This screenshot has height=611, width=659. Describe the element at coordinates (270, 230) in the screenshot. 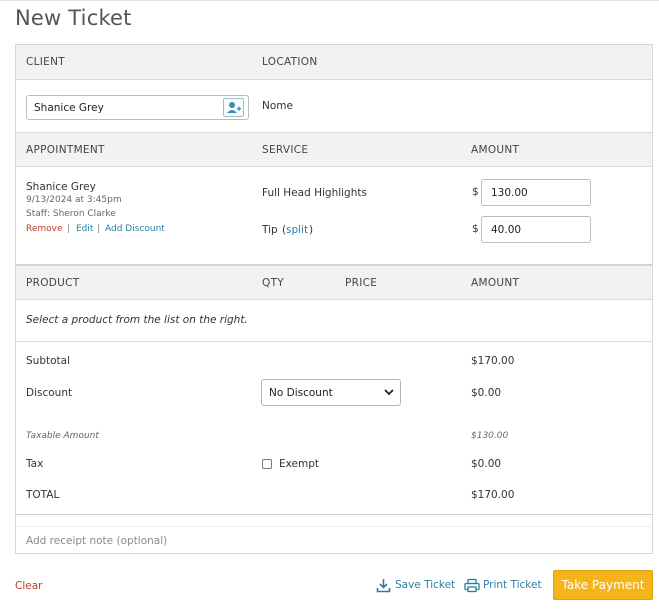

I see `tip-label: Tip` at that location.